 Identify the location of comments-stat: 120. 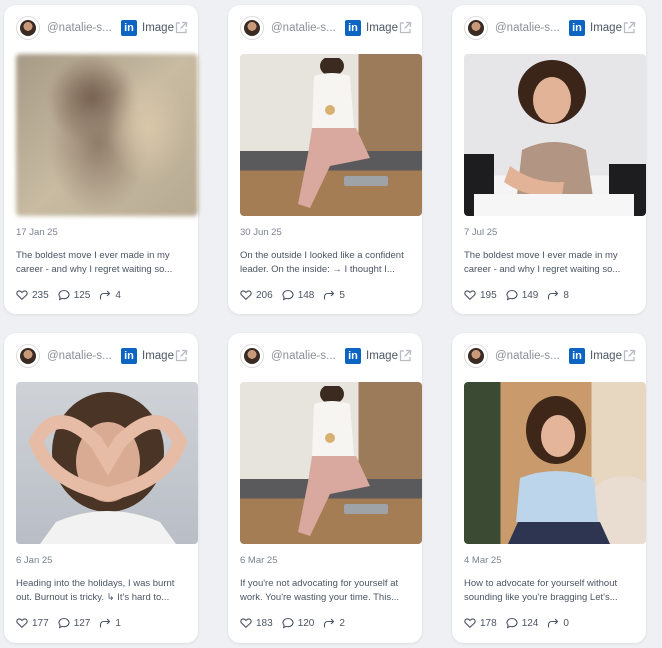
(298, 623).